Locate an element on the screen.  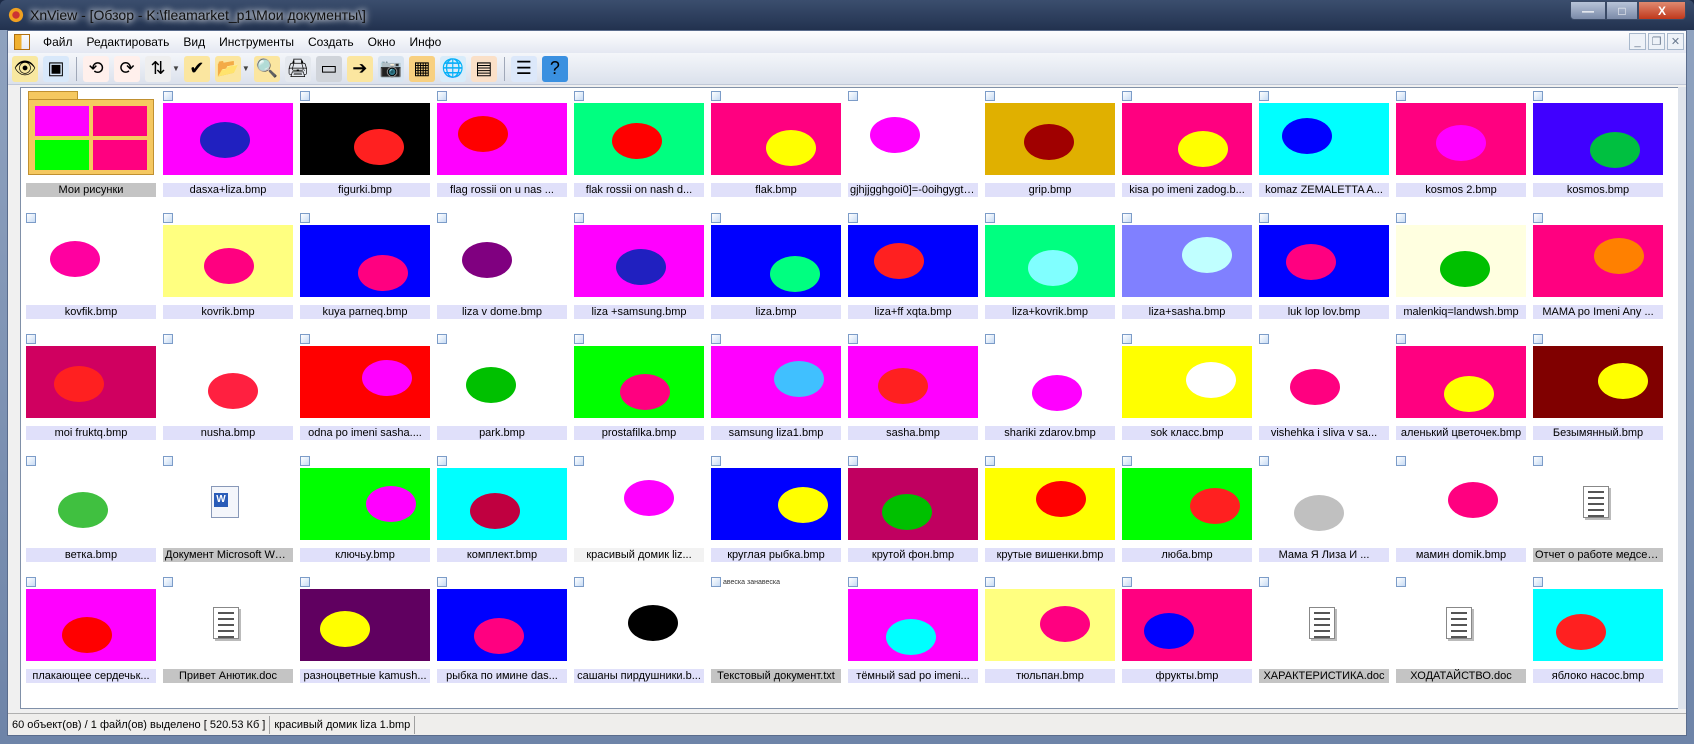
thumbnail-item: Безымянный.bmp is located at coordinates (1598, 393).